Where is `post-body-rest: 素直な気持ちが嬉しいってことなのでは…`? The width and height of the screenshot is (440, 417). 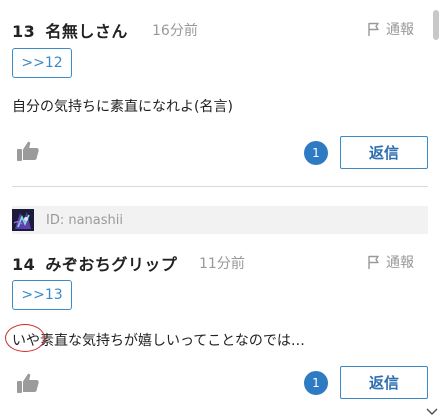 post-body-rest: 素直な気持ちが嬉しいってことなのでは… is located at coordinates (172, 341).